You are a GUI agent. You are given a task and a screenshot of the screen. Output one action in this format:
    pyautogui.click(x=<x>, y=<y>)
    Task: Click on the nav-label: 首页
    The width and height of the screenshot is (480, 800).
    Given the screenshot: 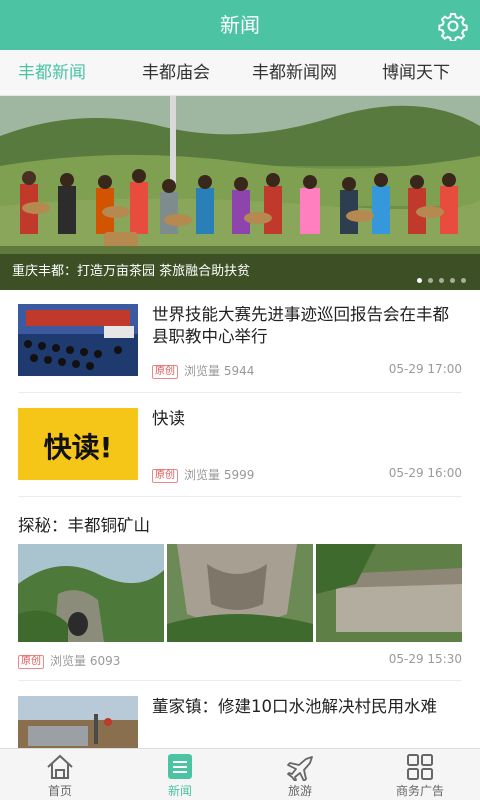 What is the action you would take?
    pyautogui.click(x=59, y=791)
    